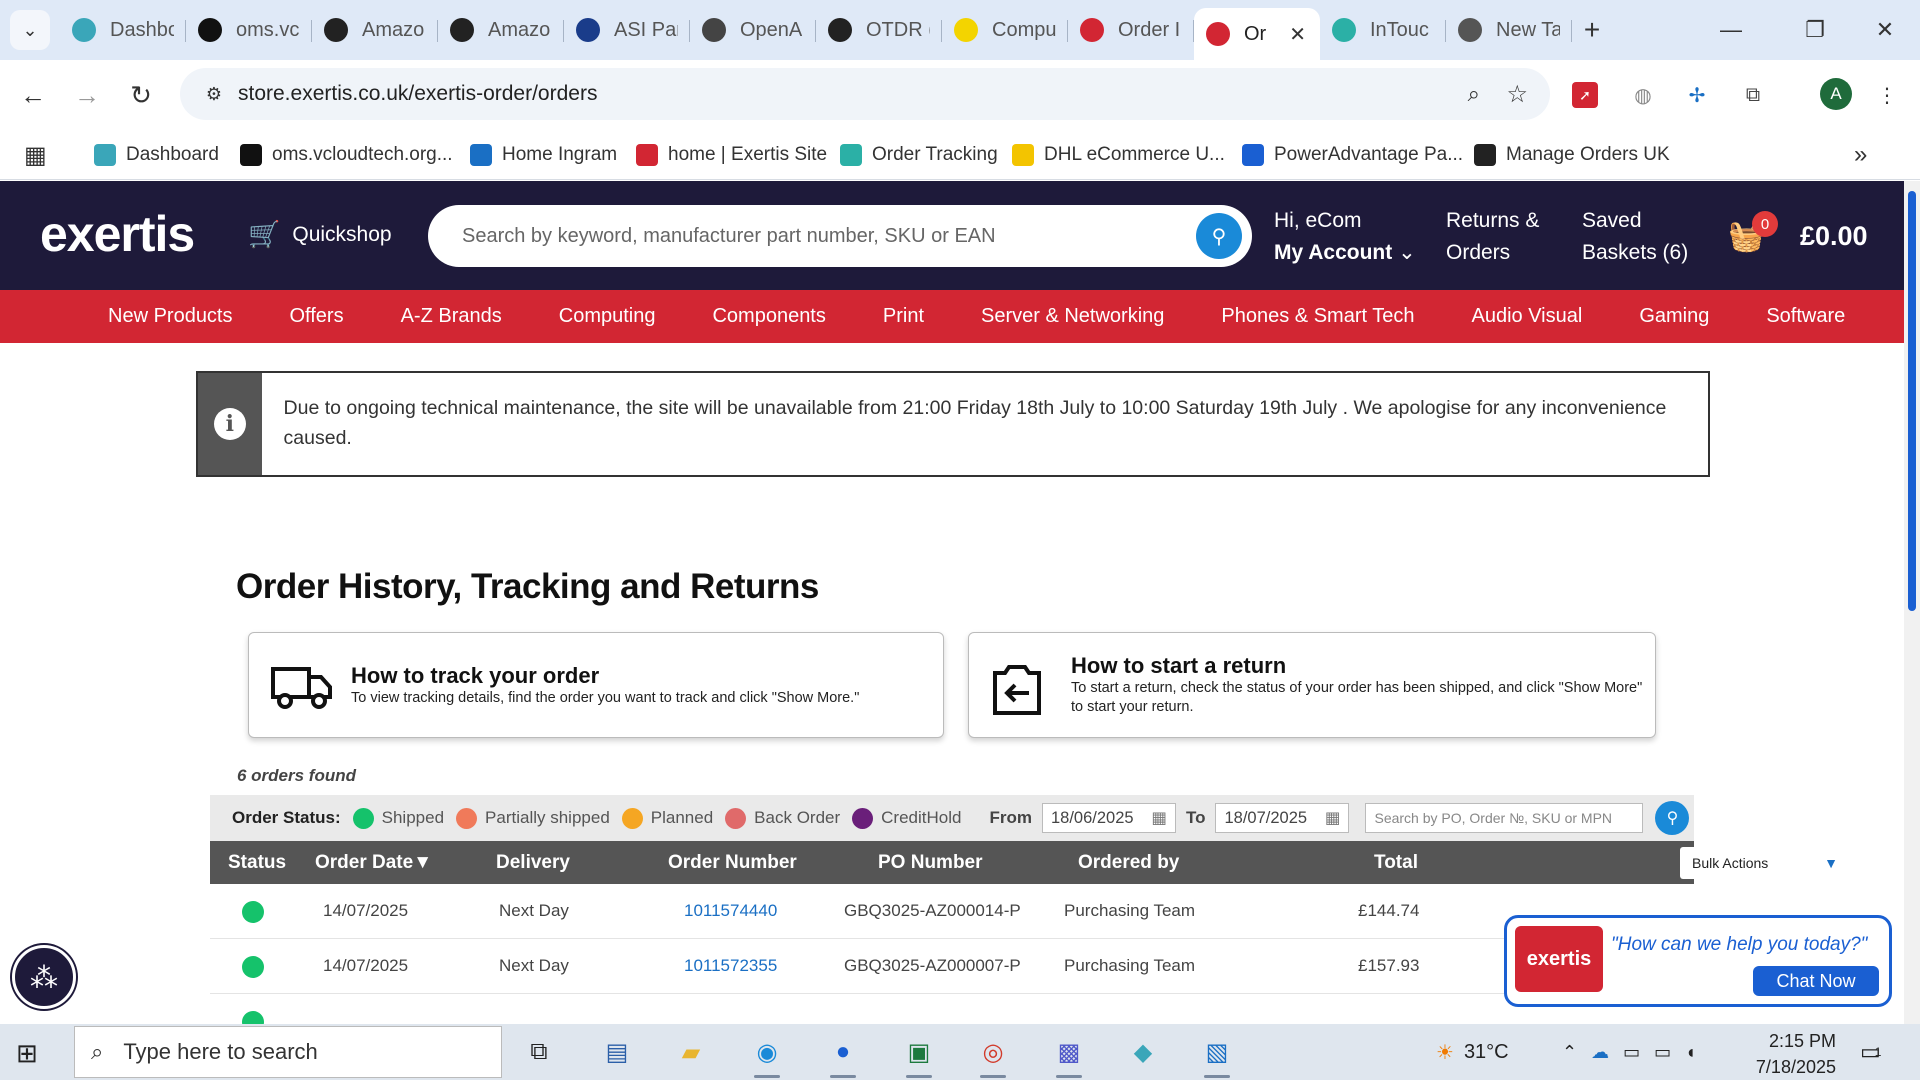  I want to click on nav-item: Audio Visual, so click(1526, 316).